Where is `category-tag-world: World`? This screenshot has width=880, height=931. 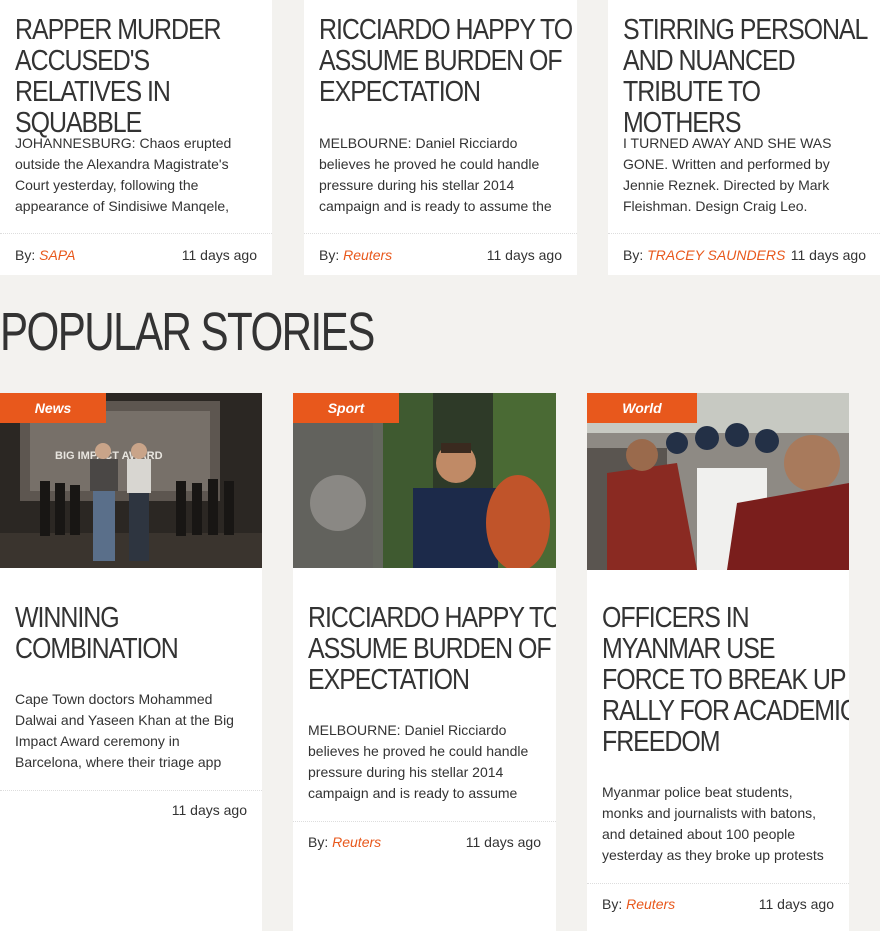
category-tag-world: World is located at coordinates (642, 408).